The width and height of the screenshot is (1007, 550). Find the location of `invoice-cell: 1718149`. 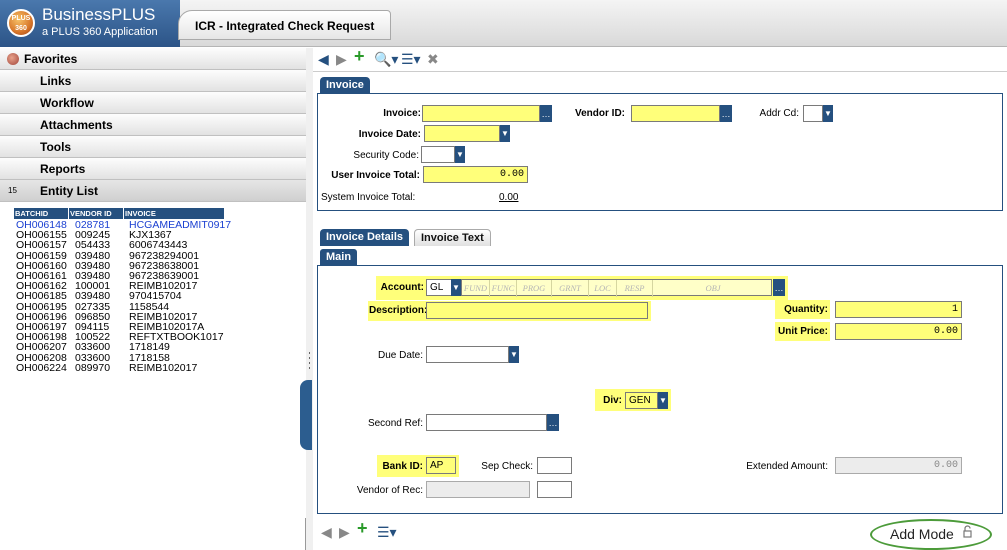

invoice-cell: 1718149 is located at coordinates (149, 347).